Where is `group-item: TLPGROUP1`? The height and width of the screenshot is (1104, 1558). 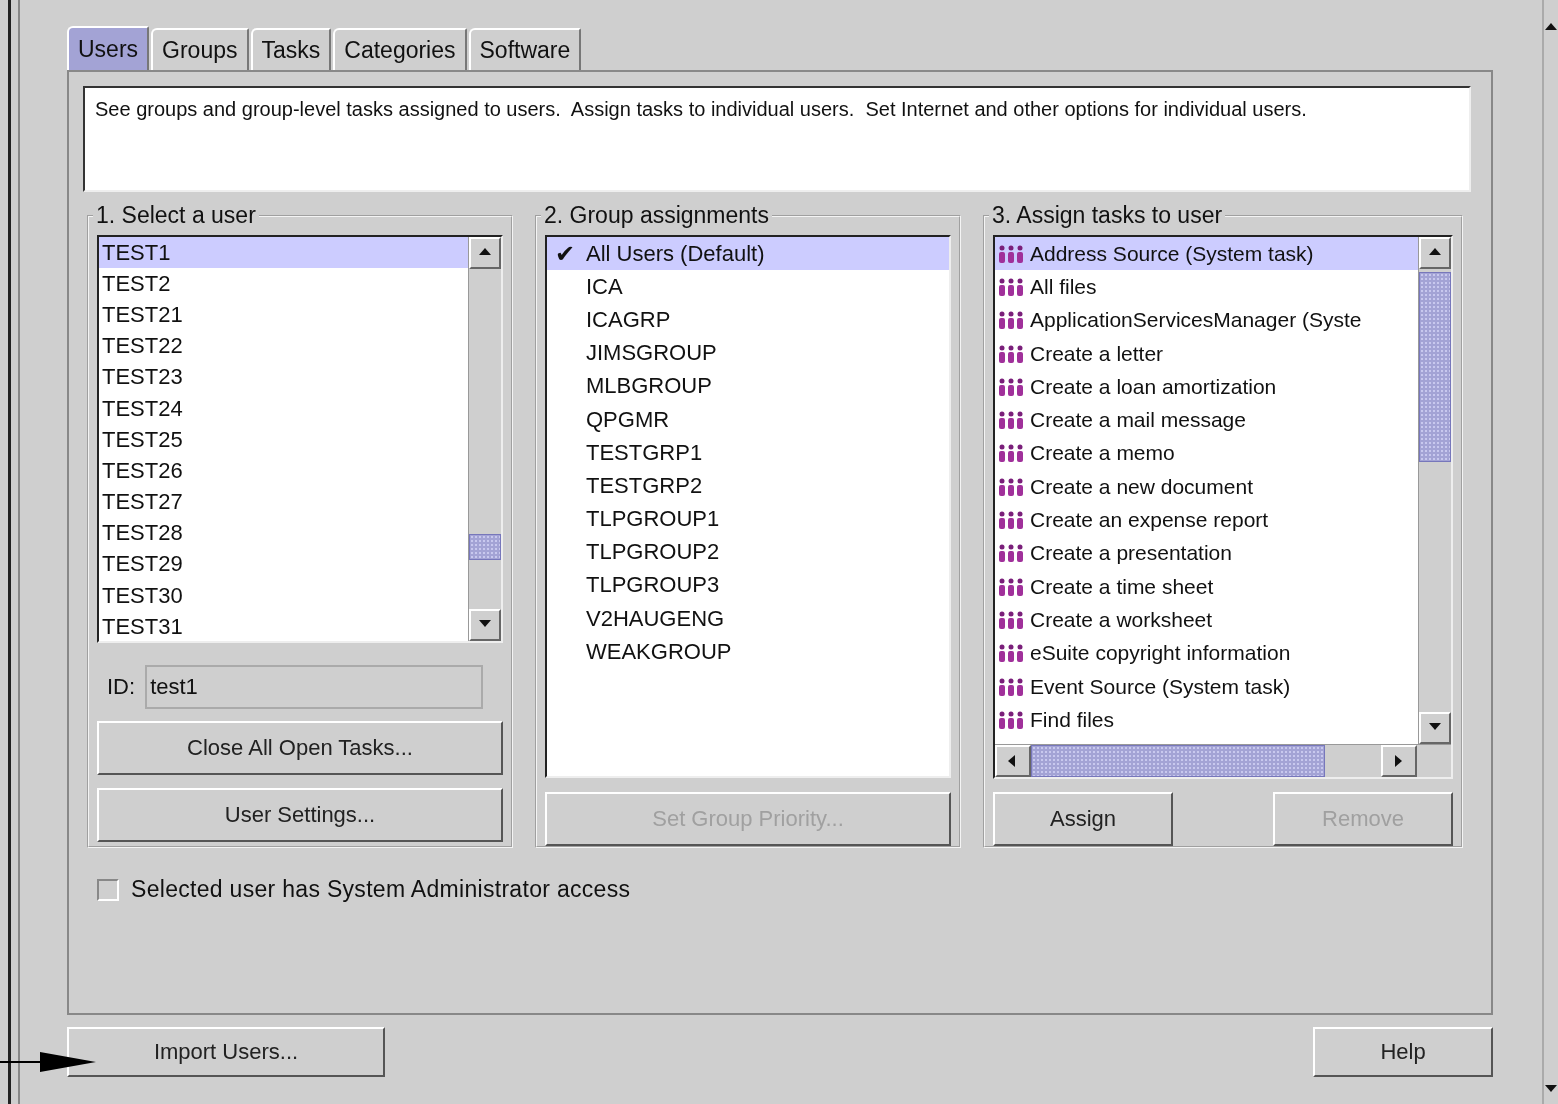
group-item: TLPGROUP1 is located at coordinates (748, 519).